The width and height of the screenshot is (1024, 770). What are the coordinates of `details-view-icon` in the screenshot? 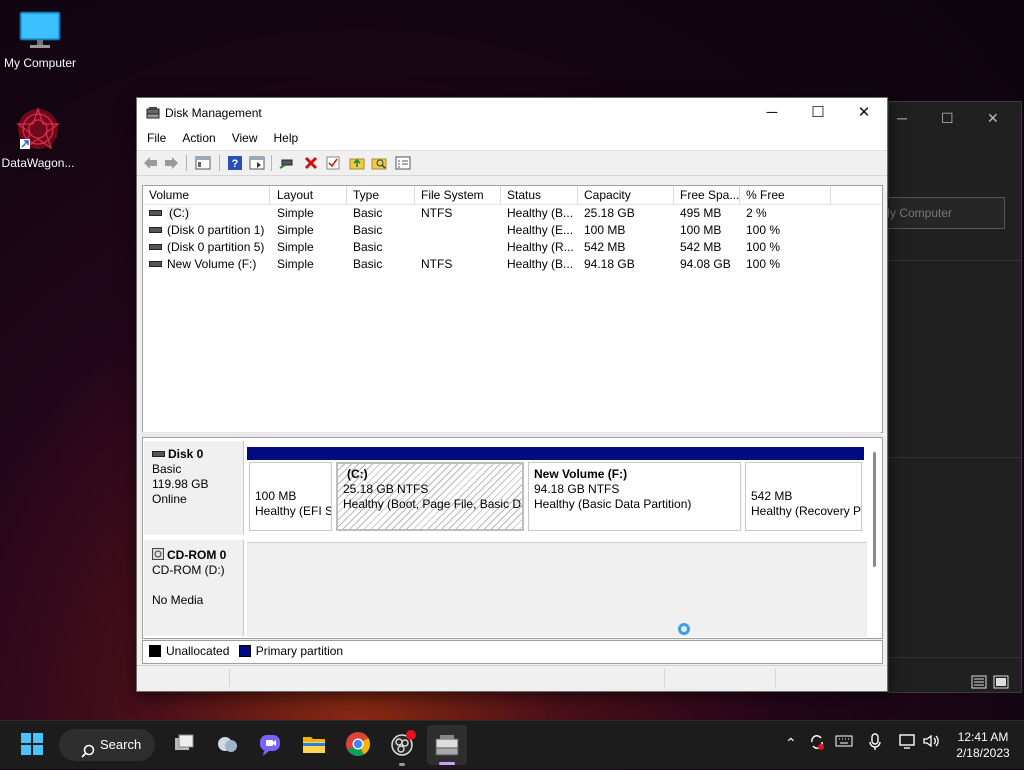 It's located at (979, 683).